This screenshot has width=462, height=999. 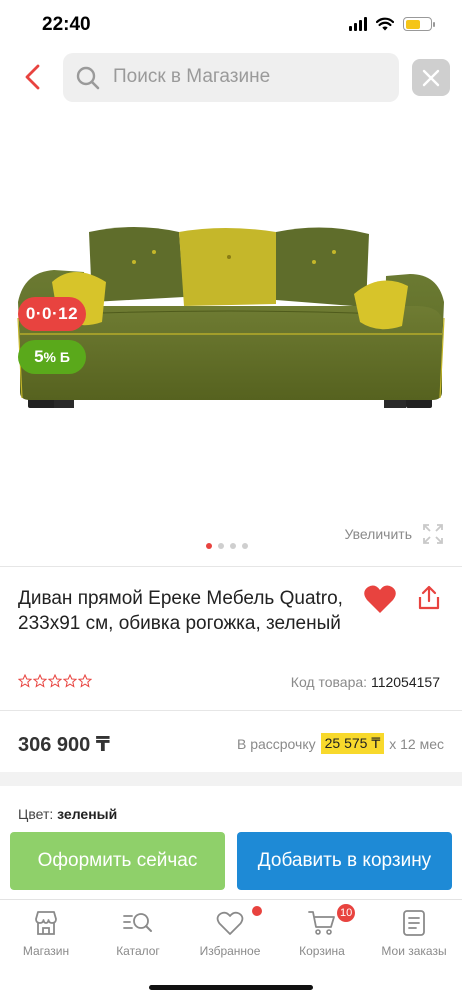 What do you see at coordinates (329, 682) in the screenshot?
I see `product-code-label: Код товара:` at bounding box center [329, 682].